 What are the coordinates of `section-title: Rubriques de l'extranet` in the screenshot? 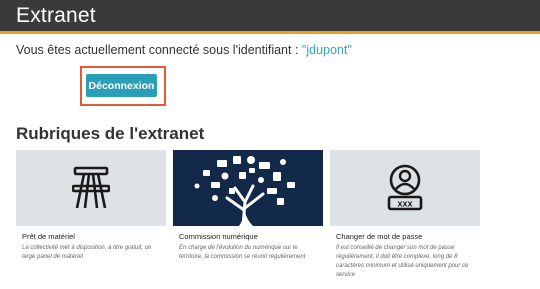 It's located at (110, 133).